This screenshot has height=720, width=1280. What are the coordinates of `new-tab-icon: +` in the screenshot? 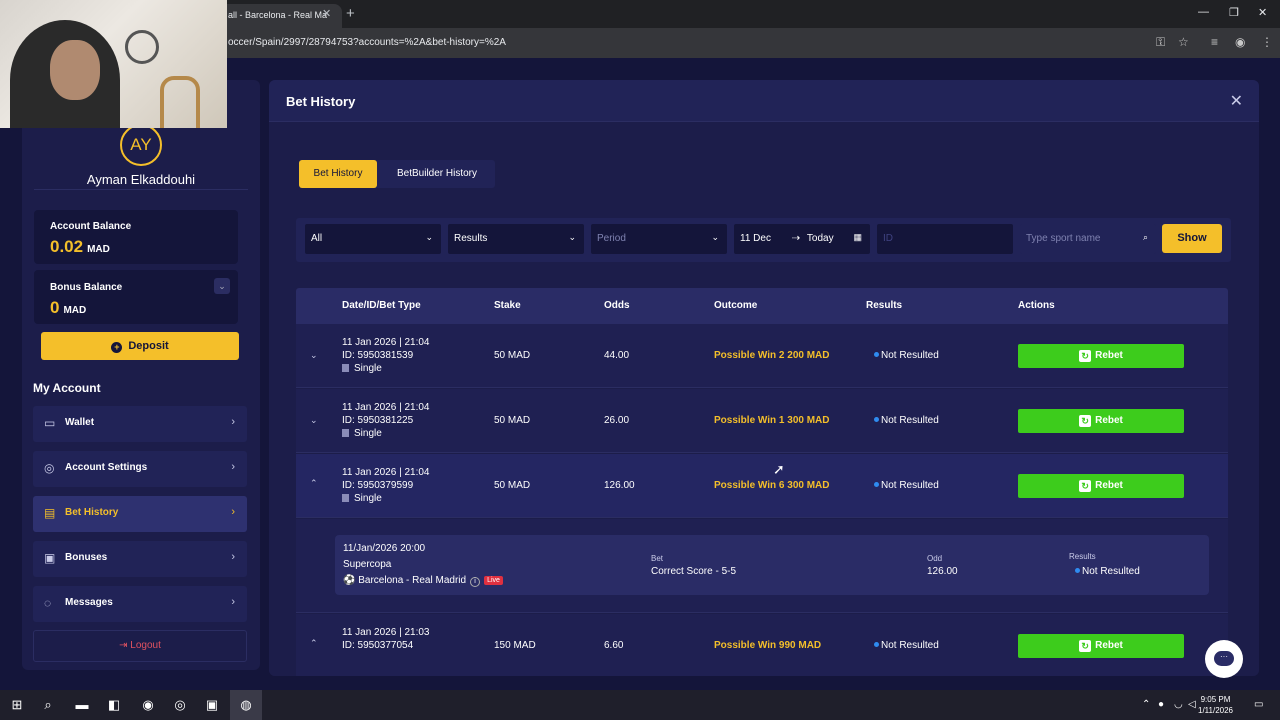 It's located at (350, 13).